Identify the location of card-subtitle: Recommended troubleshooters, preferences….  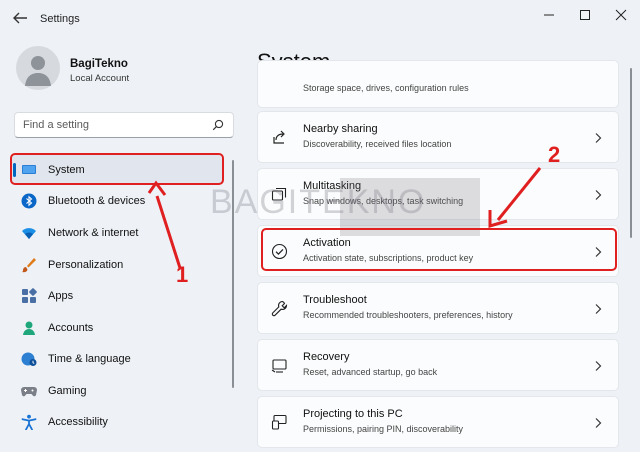
(408, 315).